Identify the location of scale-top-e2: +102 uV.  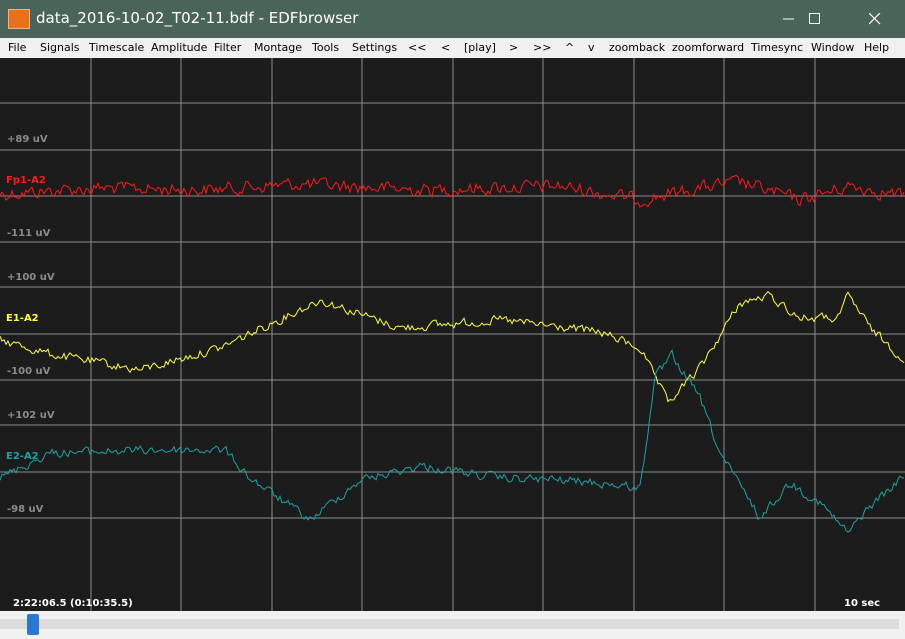
(31, 415).